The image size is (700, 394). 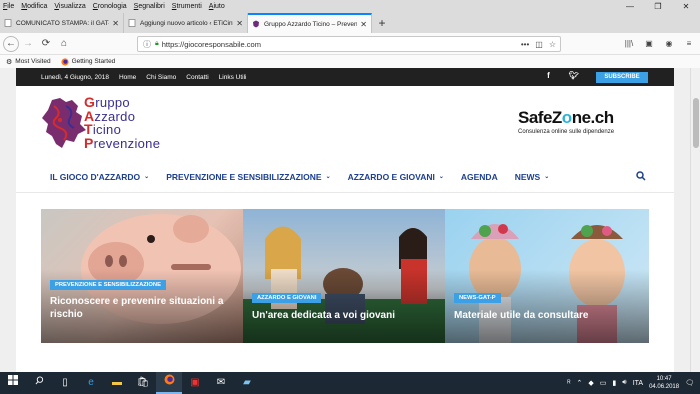 I want to click on account-icon: ◉, so click(x=669, y=44).